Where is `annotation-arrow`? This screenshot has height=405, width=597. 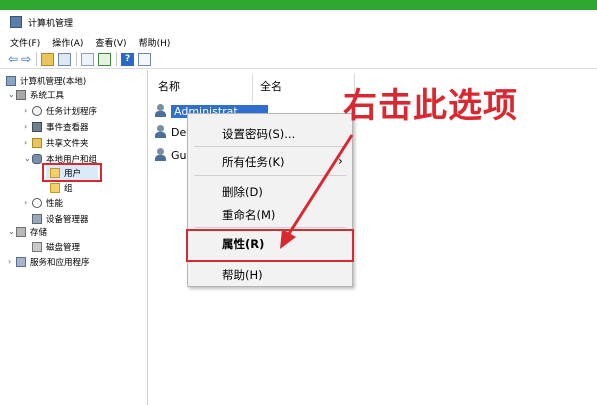 annotation-arrow is located at coordinates (317, 191).